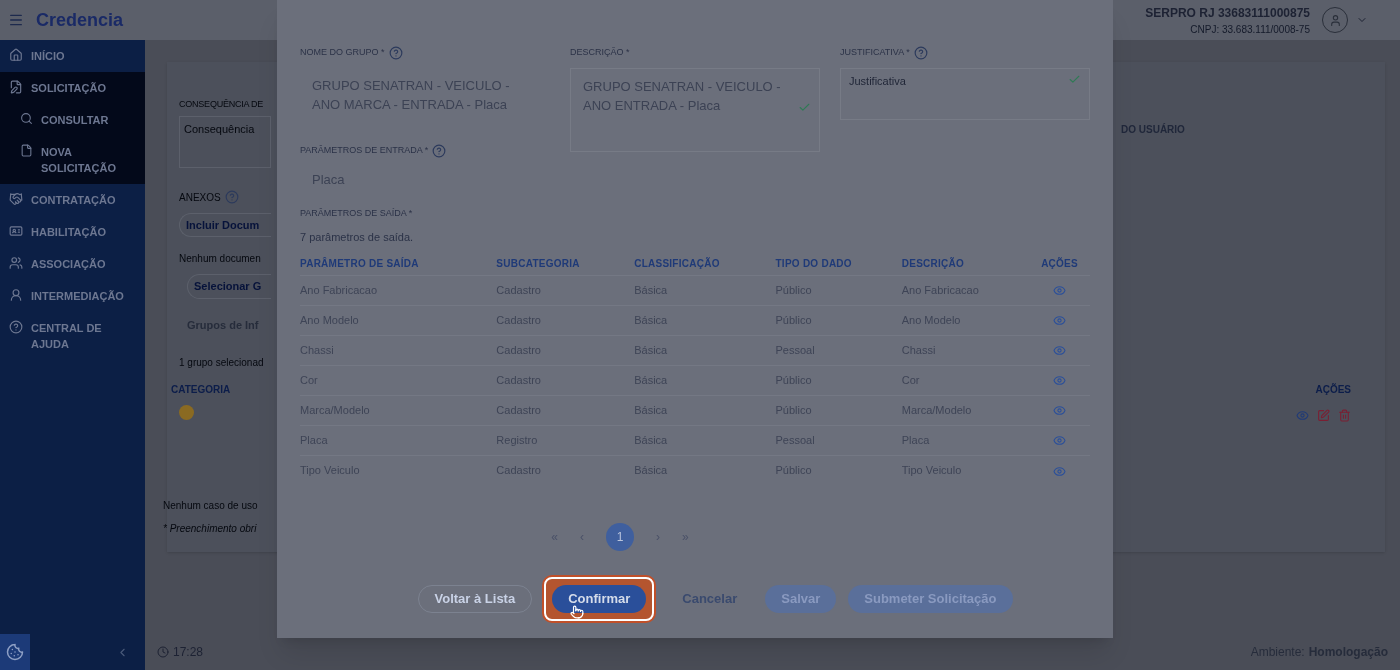 The image size is (1400, 670). I want to click on no-use-cases-text: Nenhum caso de uso, so click(211, 506).